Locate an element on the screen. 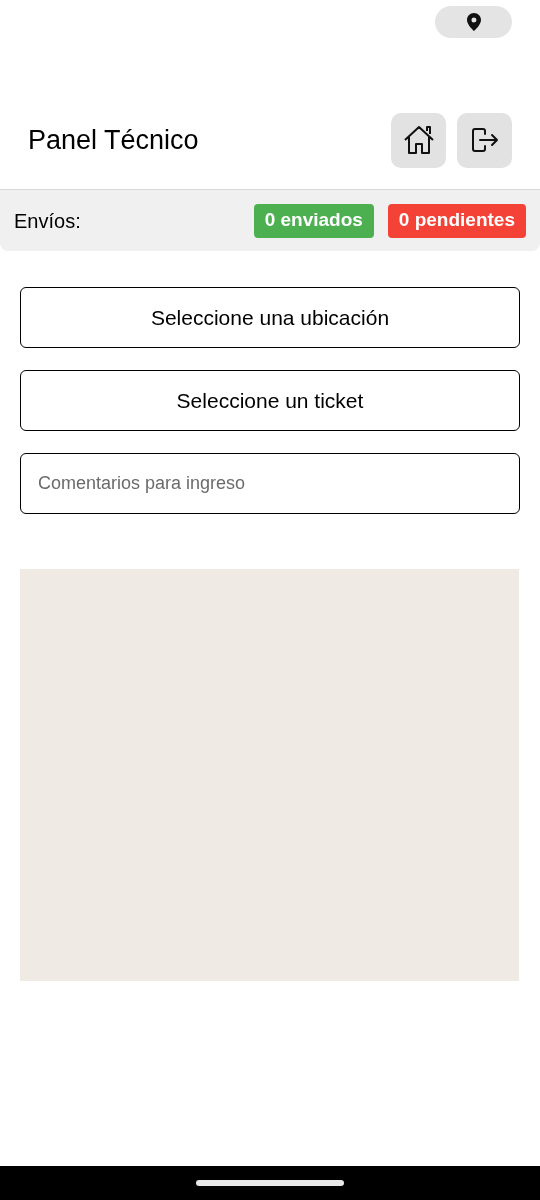  home-button is located at coordinates (418, 140).